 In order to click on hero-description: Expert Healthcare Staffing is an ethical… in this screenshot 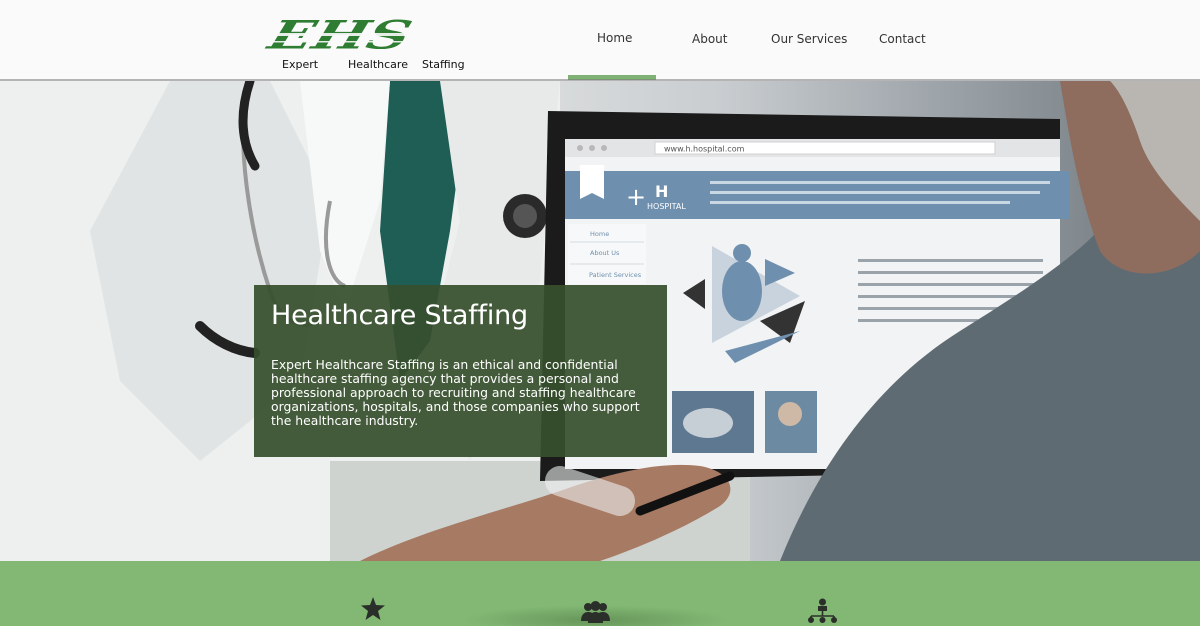, I will do `click(455, 392)`.